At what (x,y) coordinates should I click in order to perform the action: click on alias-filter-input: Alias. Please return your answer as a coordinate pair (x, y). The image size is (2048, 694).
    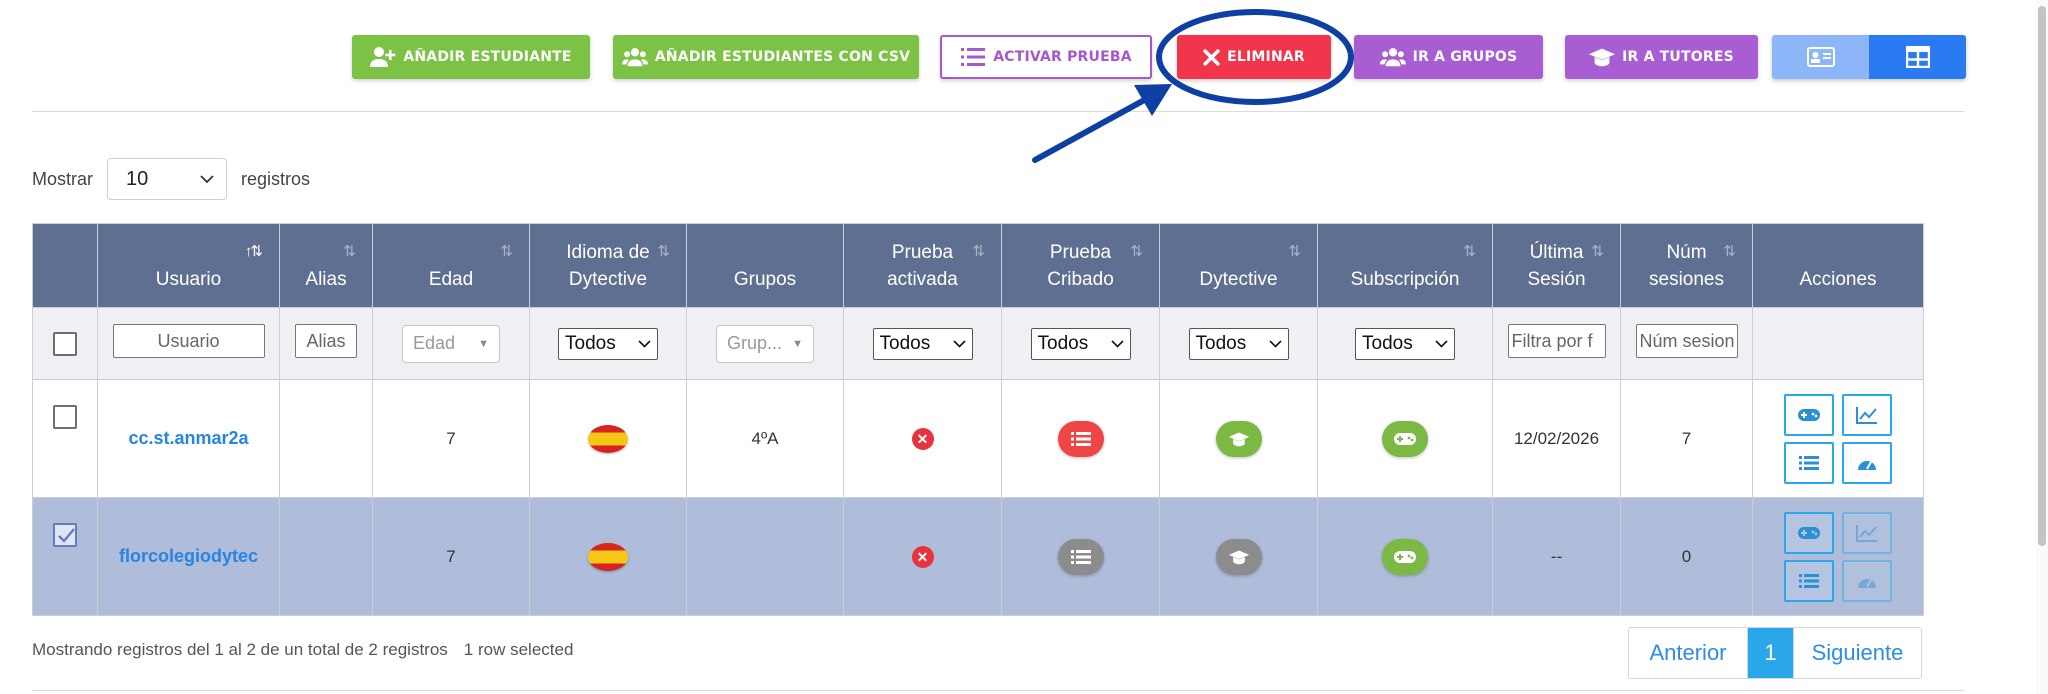
    Looking at the image, I should click on (326, 341).